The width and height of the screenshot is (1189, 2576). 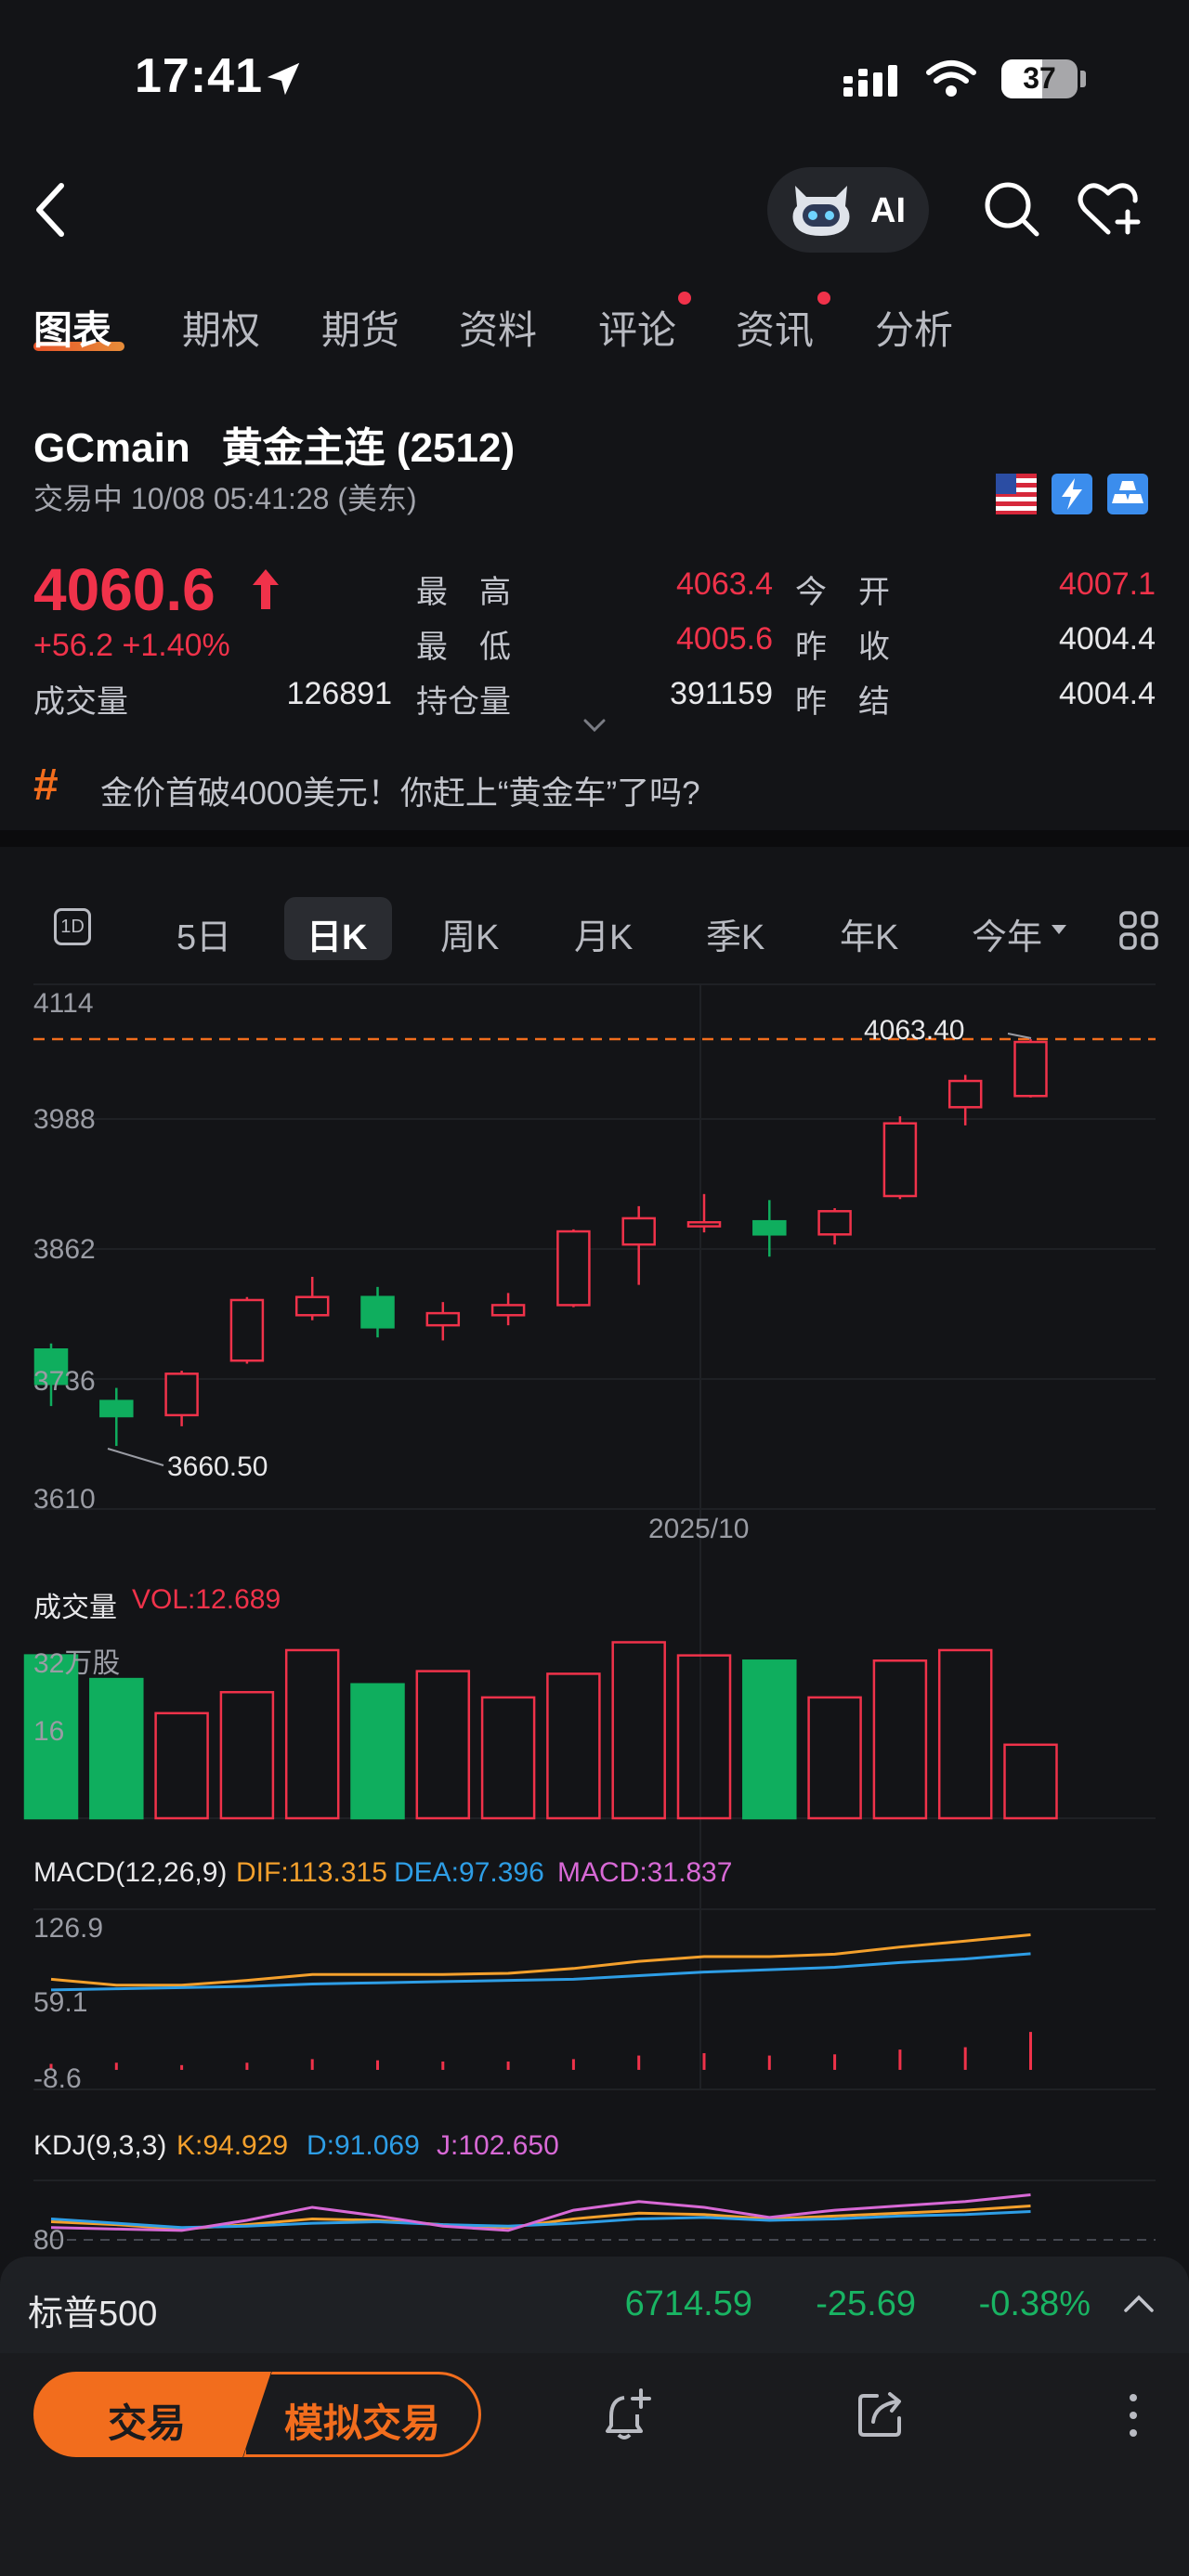 What do you see at coordinates (628, 2414) in the screenshot?
I see `price-alert-bell-icon` at bounding box center [628, 2414].